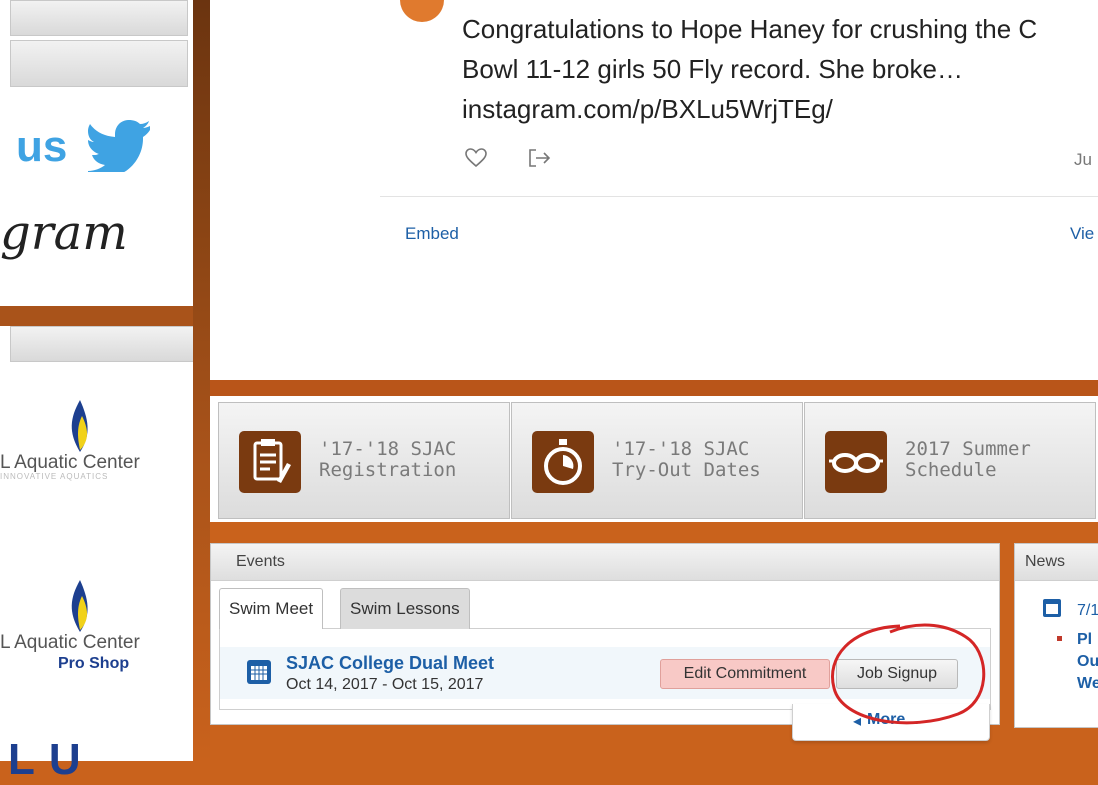 The image size is (1098, 785). What do you see at coordinates (385, 684) in the screenshot?
I see `event-dates: Oct 14, 2017 - Oct 15, 2017` at bounding box center [385, 684].